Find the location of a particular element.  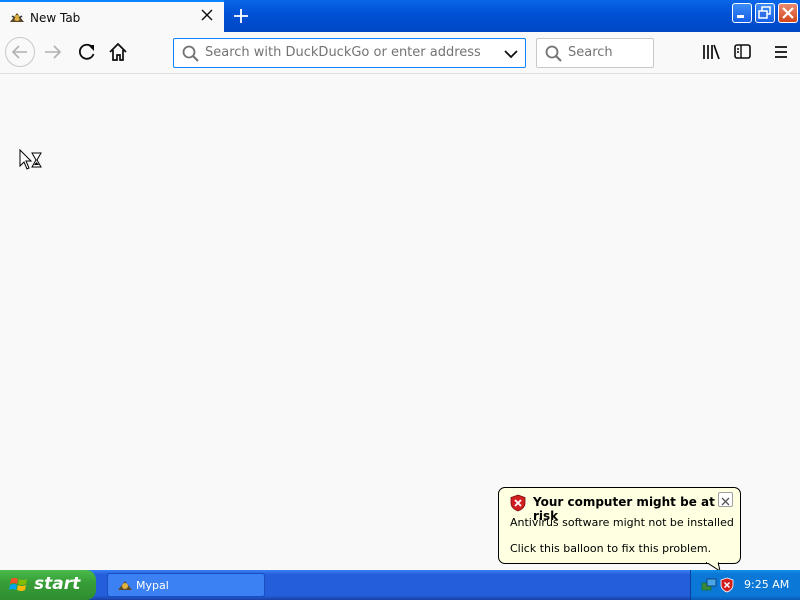

busy-cursor-icon is located at coordinates (30, 159).